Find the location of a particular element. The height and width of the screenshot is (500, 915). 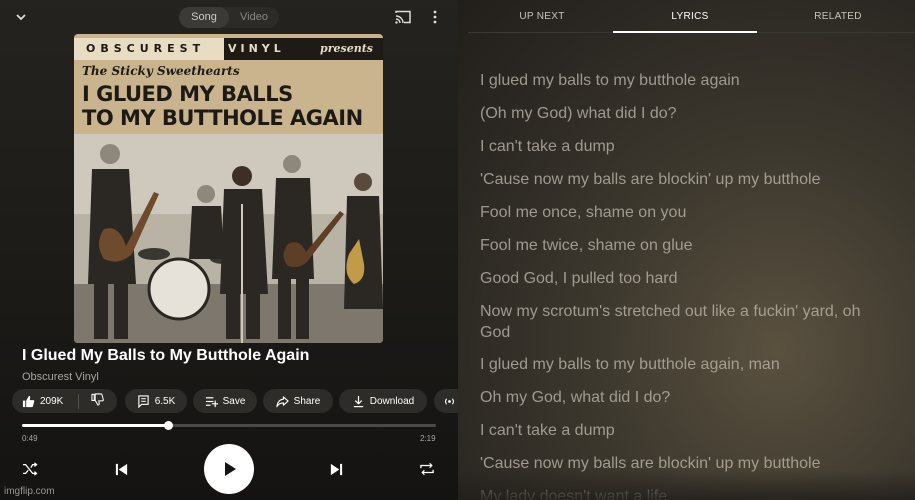

imgflip-watermark: imgflip.com is located at coordinates (29, 491).